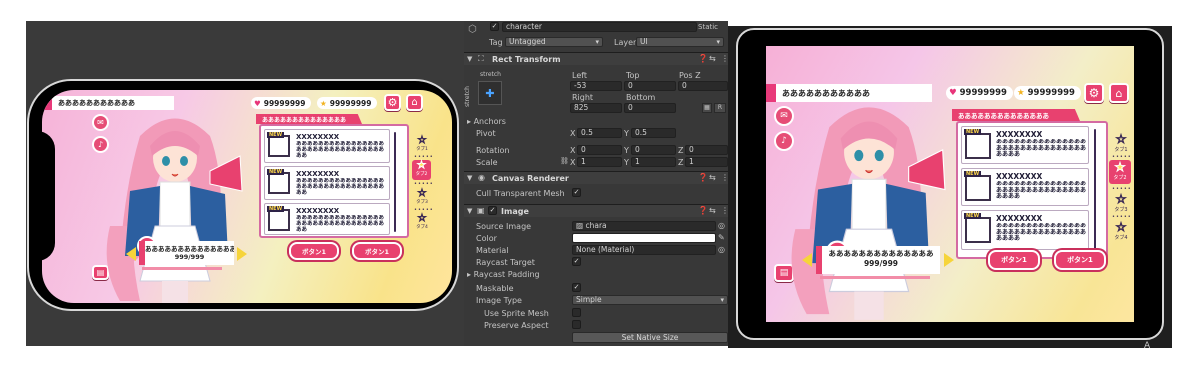 The width and height of the screenshot is (1200, 371). I want to click on raw-edit-label: R, so click(720, 107).